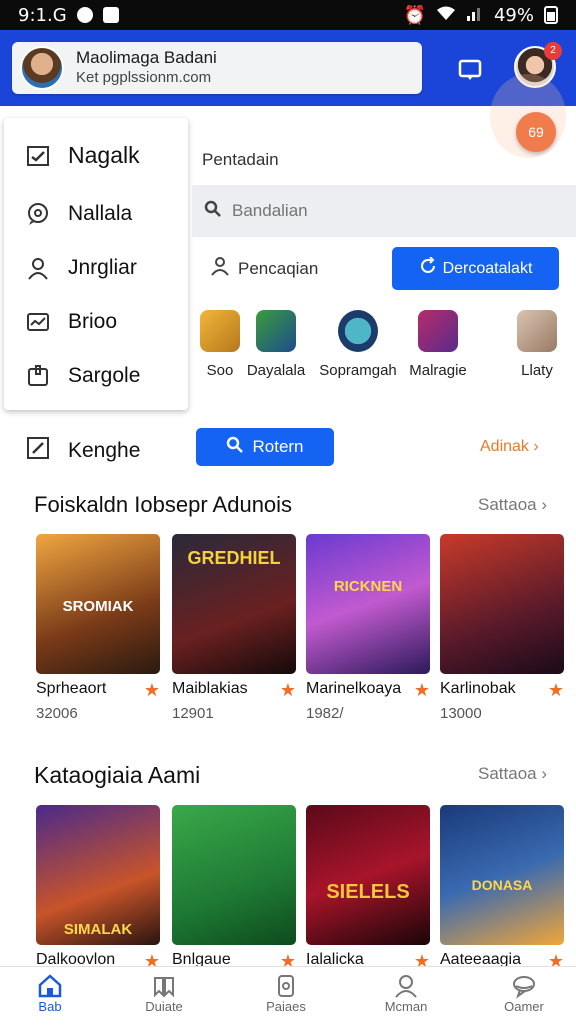 The image size is (576, 1025). What do you see at coordinates (234, 604) in the screenshot?
I see `game-art: GREDHIEL` at bounding box center [234, 604].